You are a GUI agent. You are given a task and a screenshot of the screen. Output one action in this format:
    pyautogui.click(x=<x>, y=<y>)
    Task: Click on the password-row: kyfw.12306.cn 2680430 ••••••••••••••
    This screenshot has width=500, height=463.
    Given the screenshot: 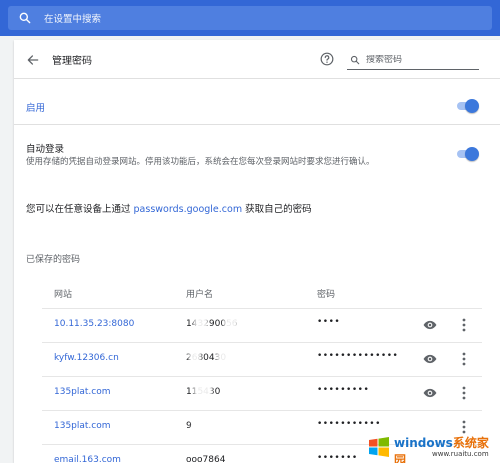 What is the action you would take?
    pyautogui.click(x=262, y=359)
    